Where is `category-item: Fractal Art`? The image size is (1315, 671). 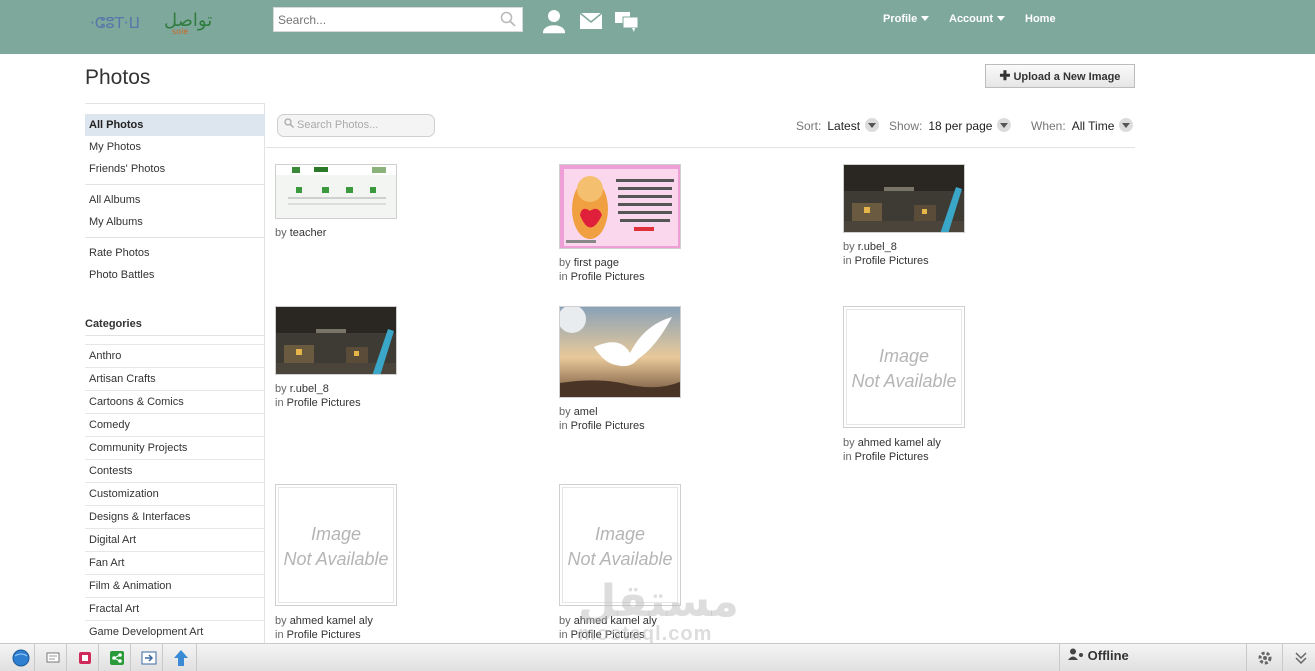 category-item: Fractal Art is located at coordinates (175, 608).